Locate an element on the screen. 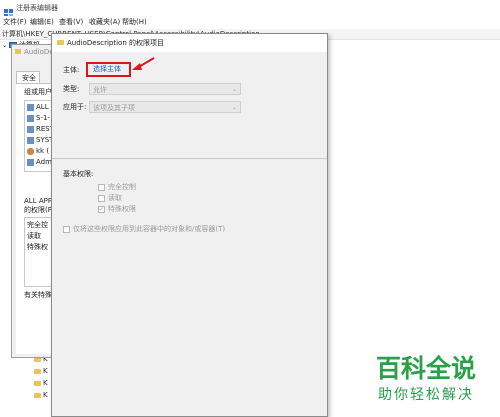 The height and width of the screenshot is (417, 500). inherit-option-label: 仅将这些权限应用到此容器中的对象和/或容器(T) is located at coordinates (149, 229).